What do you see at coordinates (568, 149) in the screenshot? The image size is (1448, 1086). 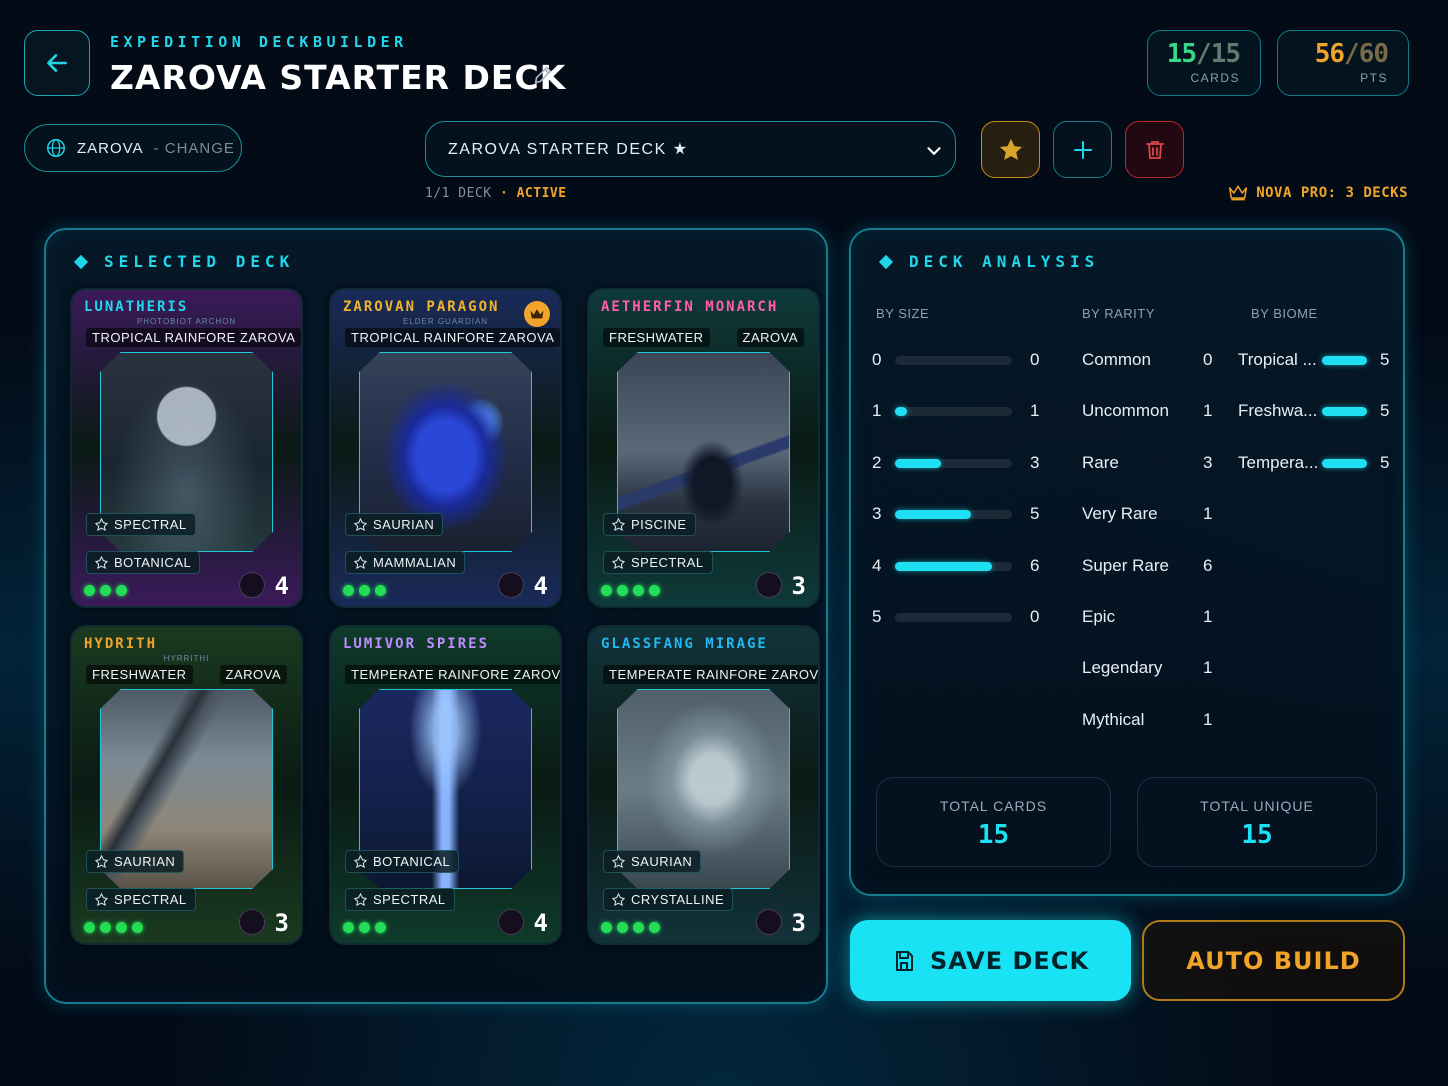 I see `deck-dropdown-value: ZAROVA STARTER DECK ★` at bounding box center [568, 149].